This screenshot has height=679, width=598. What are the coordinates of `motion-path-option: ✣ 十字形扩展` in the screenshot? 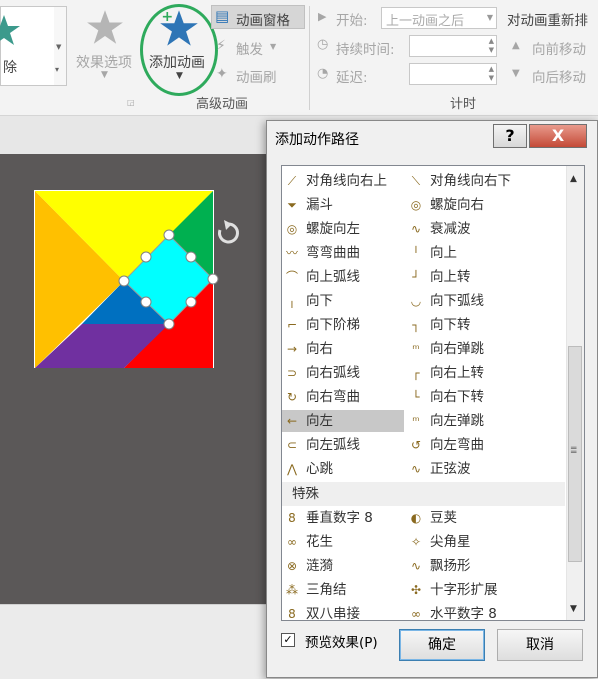 It's located at (467, 590).